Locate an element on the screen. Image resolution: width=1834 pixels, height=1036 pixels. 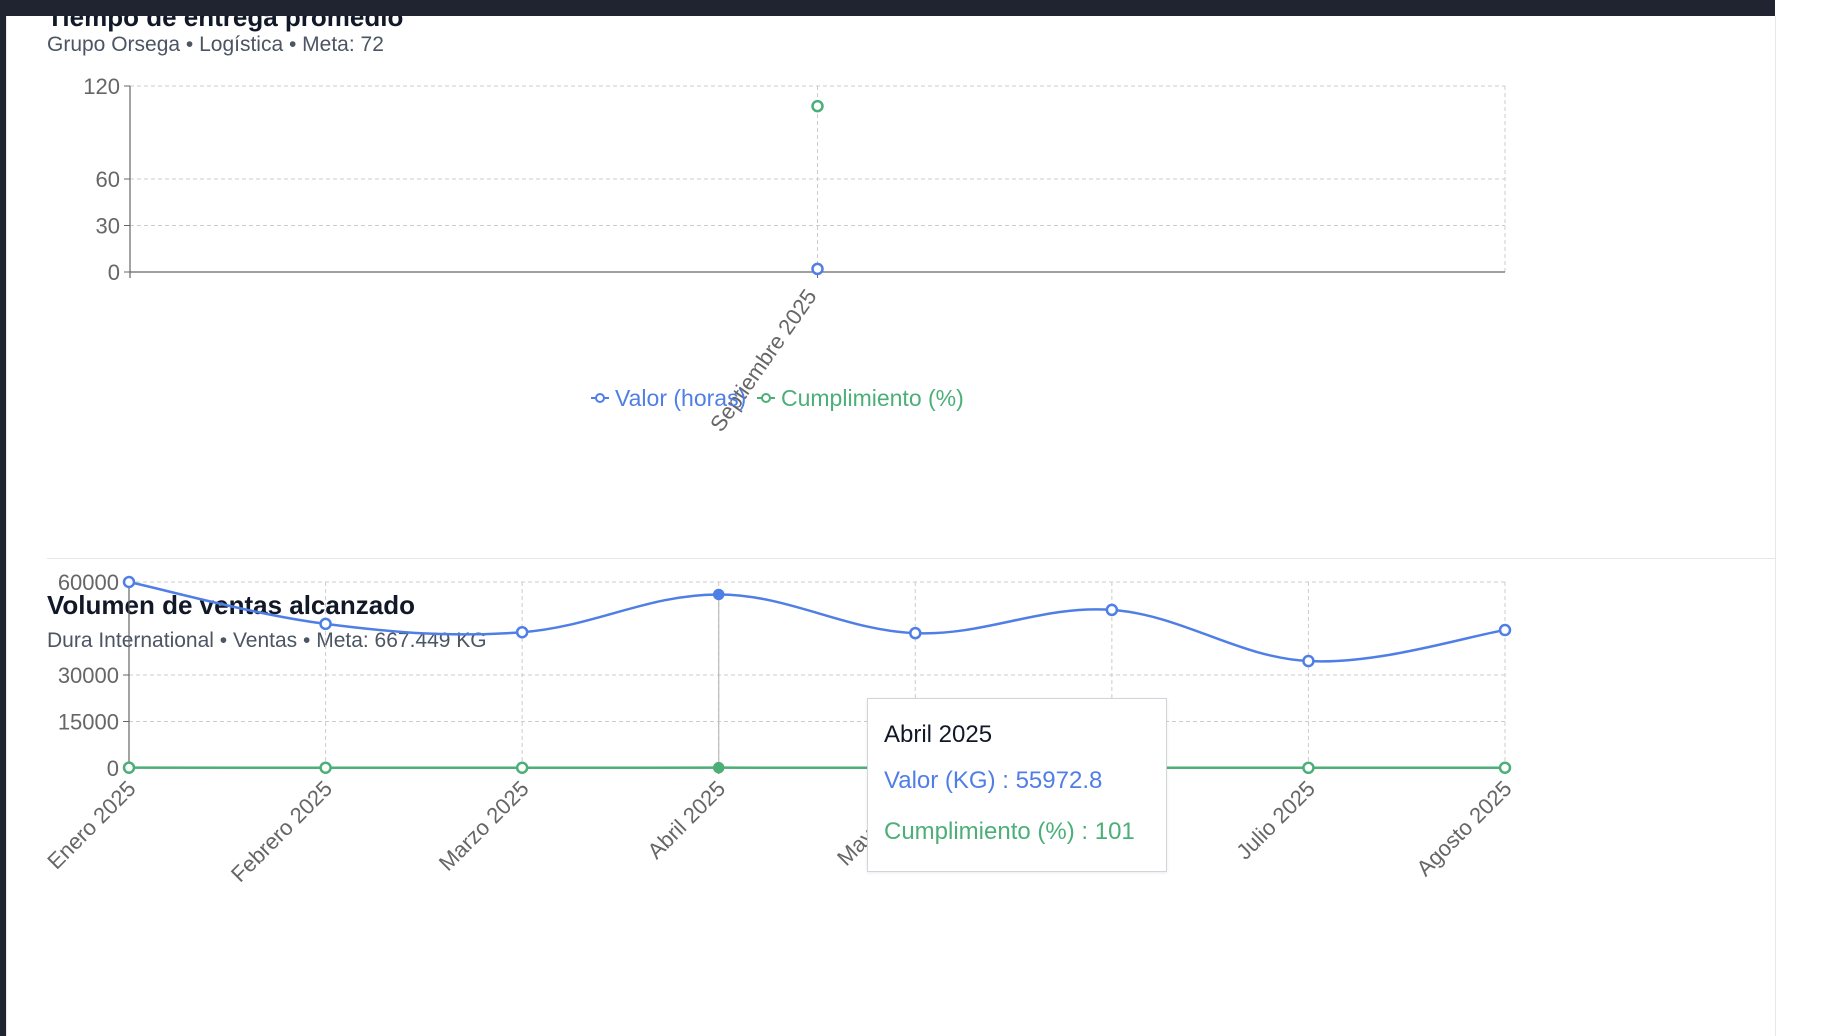
series-line is located at coordinates (817, 621).